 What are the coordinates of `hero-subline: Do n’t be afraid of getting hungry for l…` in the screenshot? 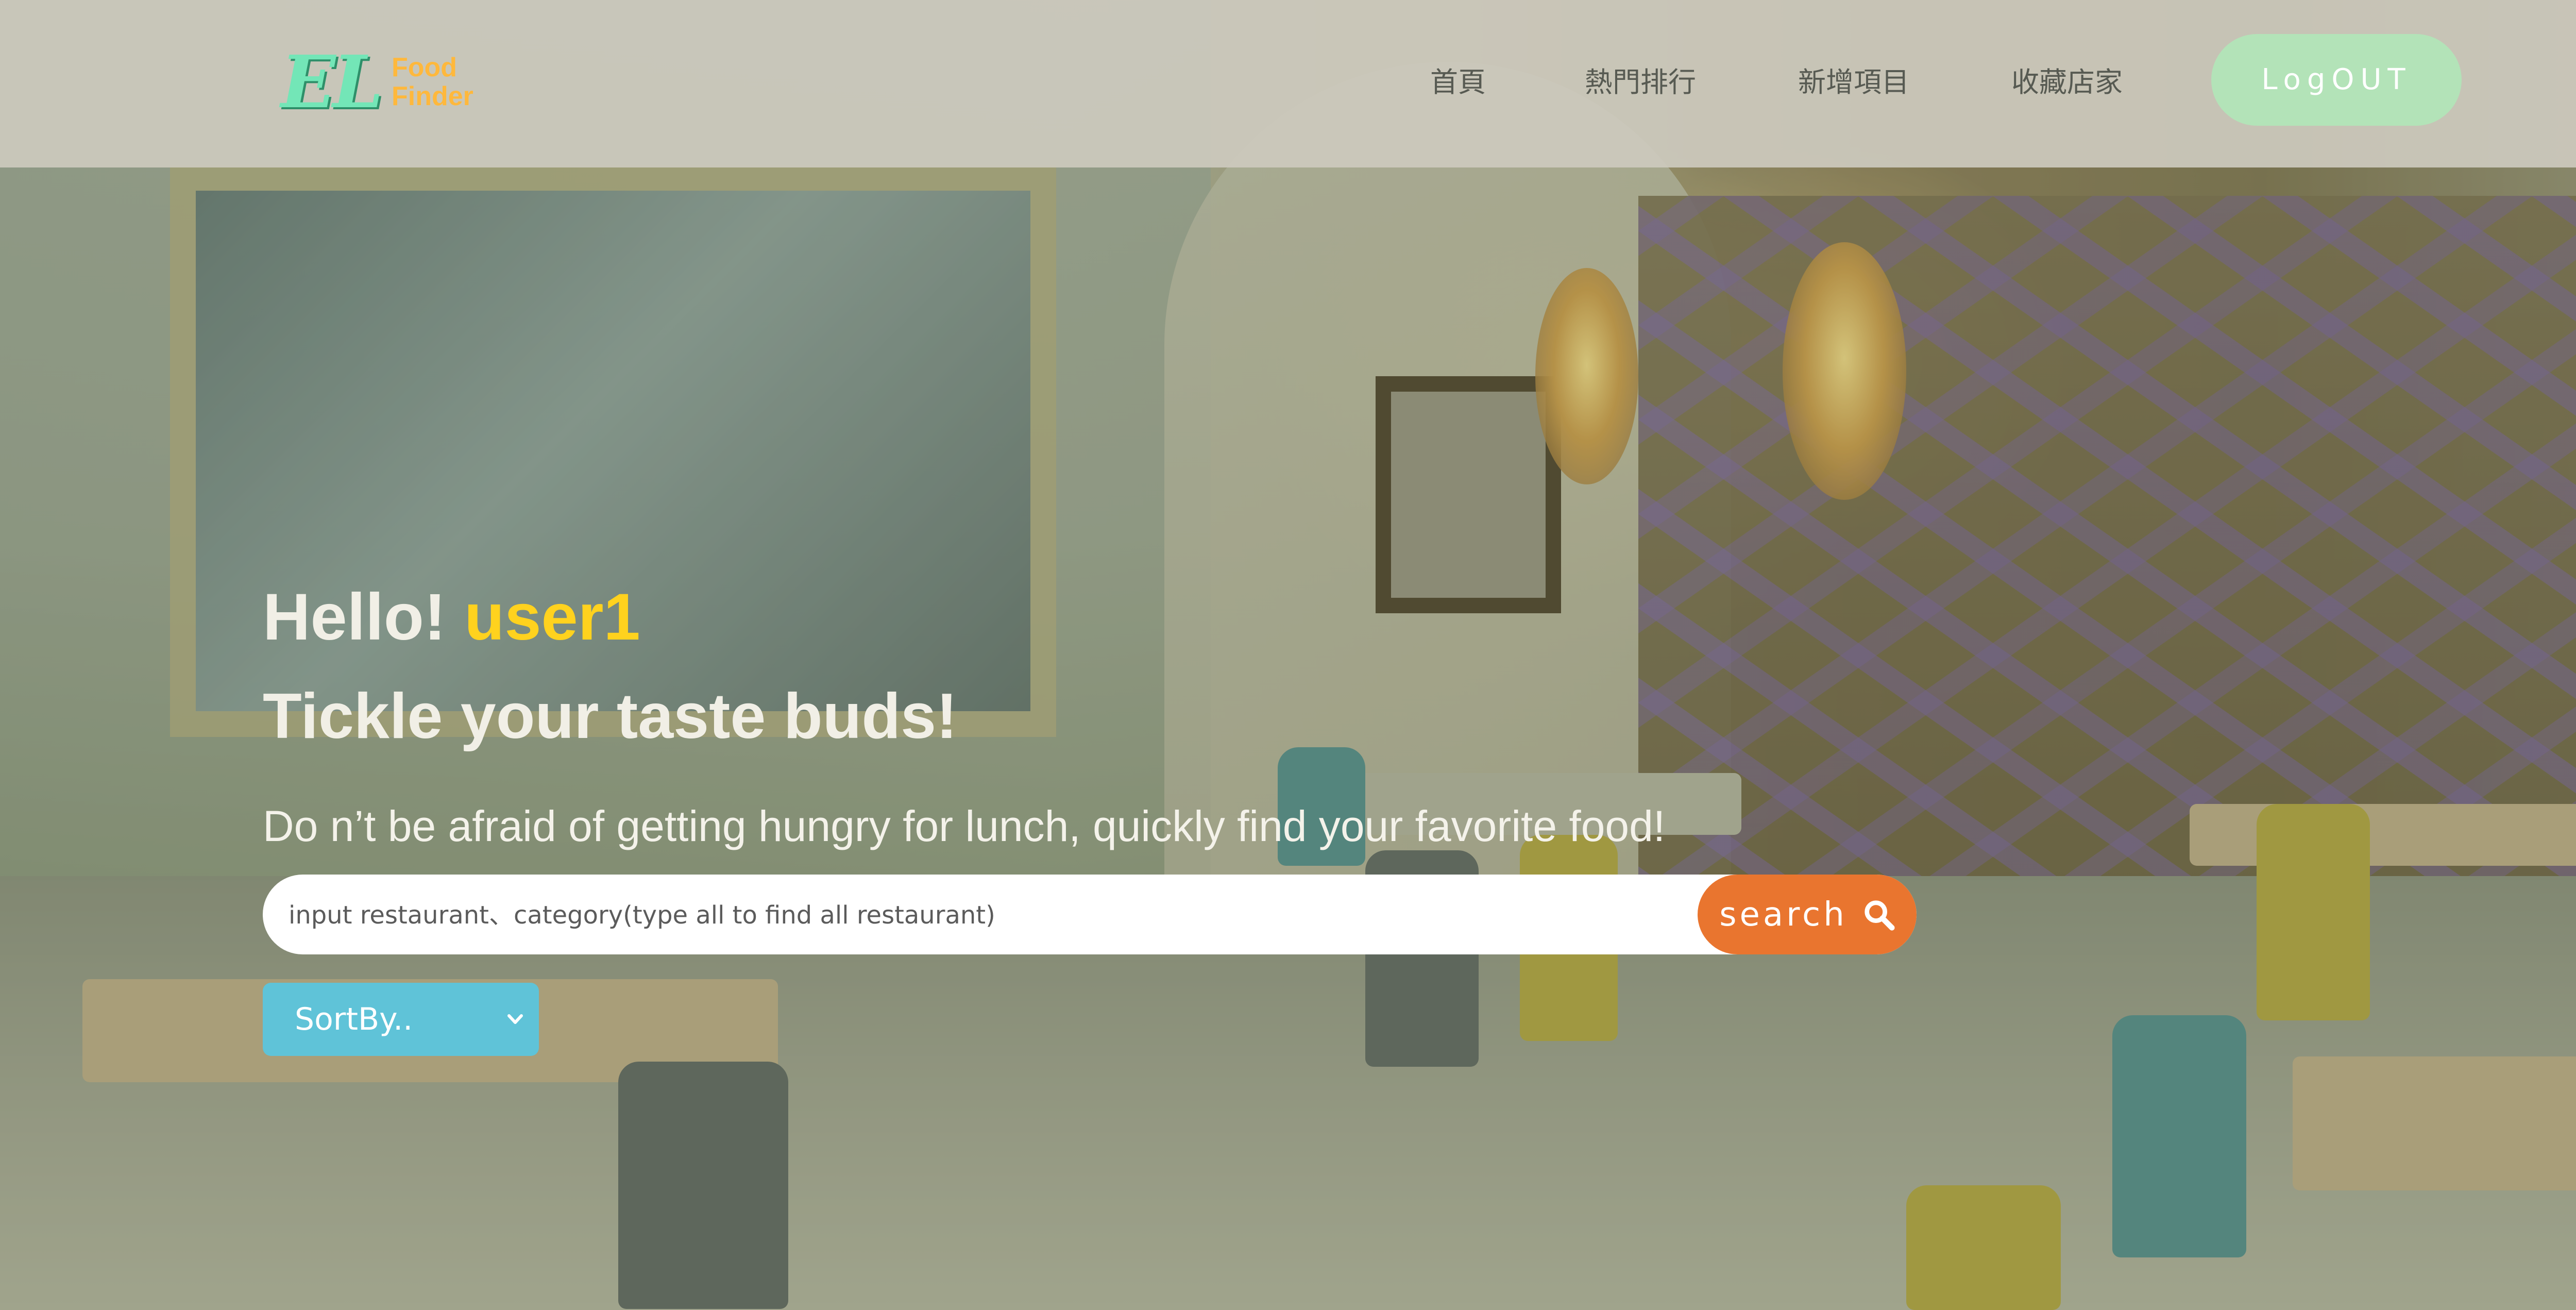 It's located at (965, 826).